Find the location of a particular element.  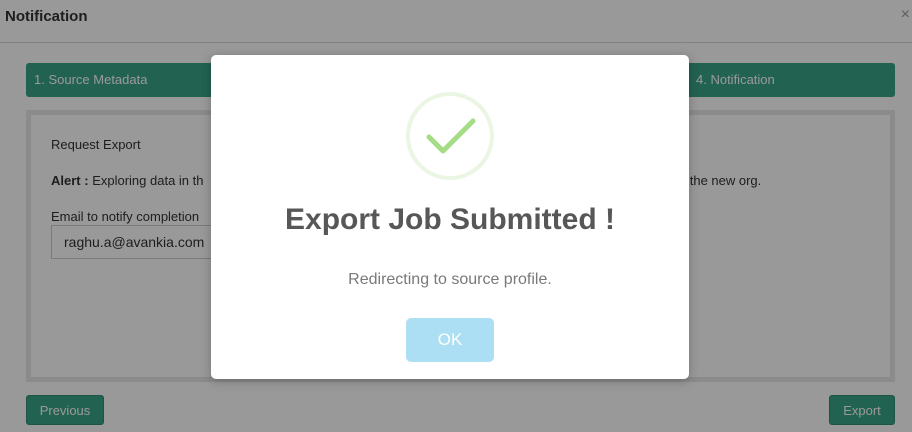

modal-title: Export Job Submitted ! is located at coordinates (450, 219).